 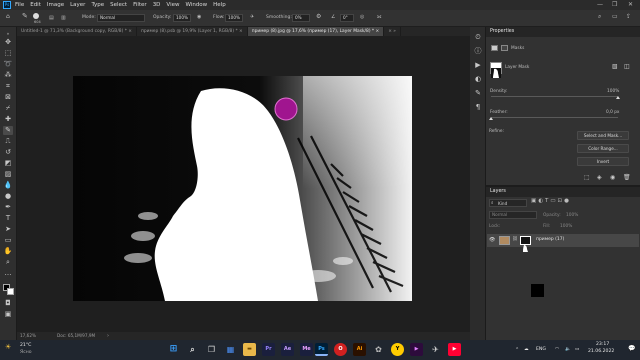 What do you see at coordinates (211, 349) in the screenshot?
I see `task-view-icon: ❐` at bounding box center [211, 349].